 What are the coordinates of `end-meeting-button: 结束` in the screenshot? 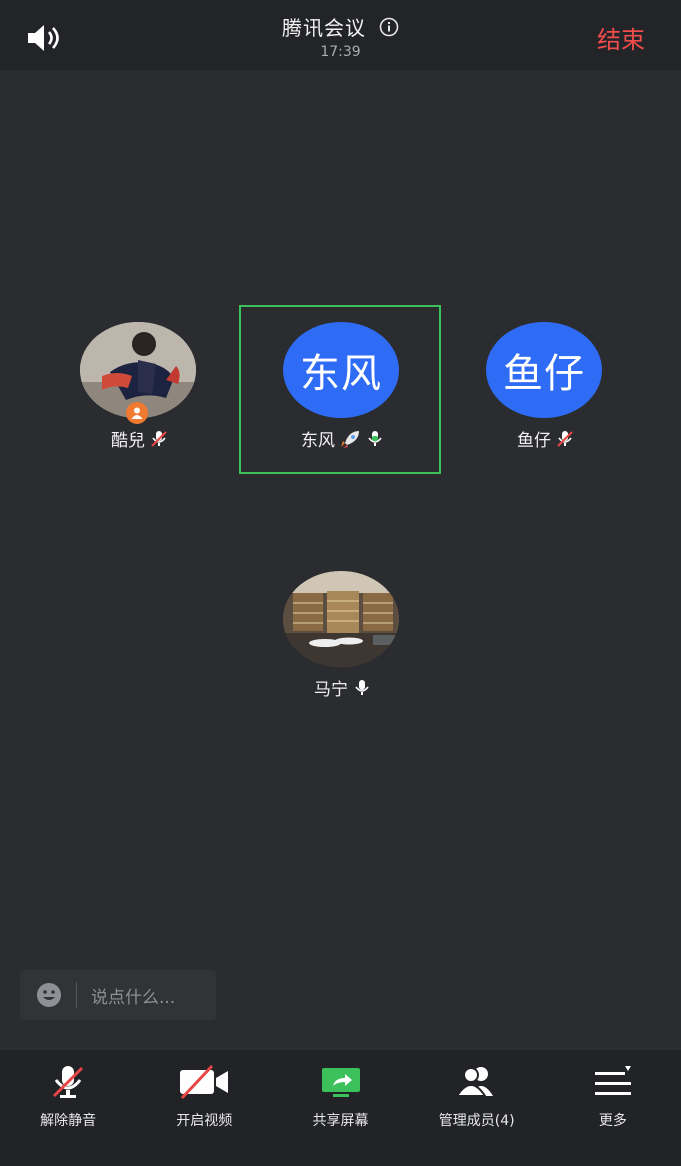 It's located at (621, 37).